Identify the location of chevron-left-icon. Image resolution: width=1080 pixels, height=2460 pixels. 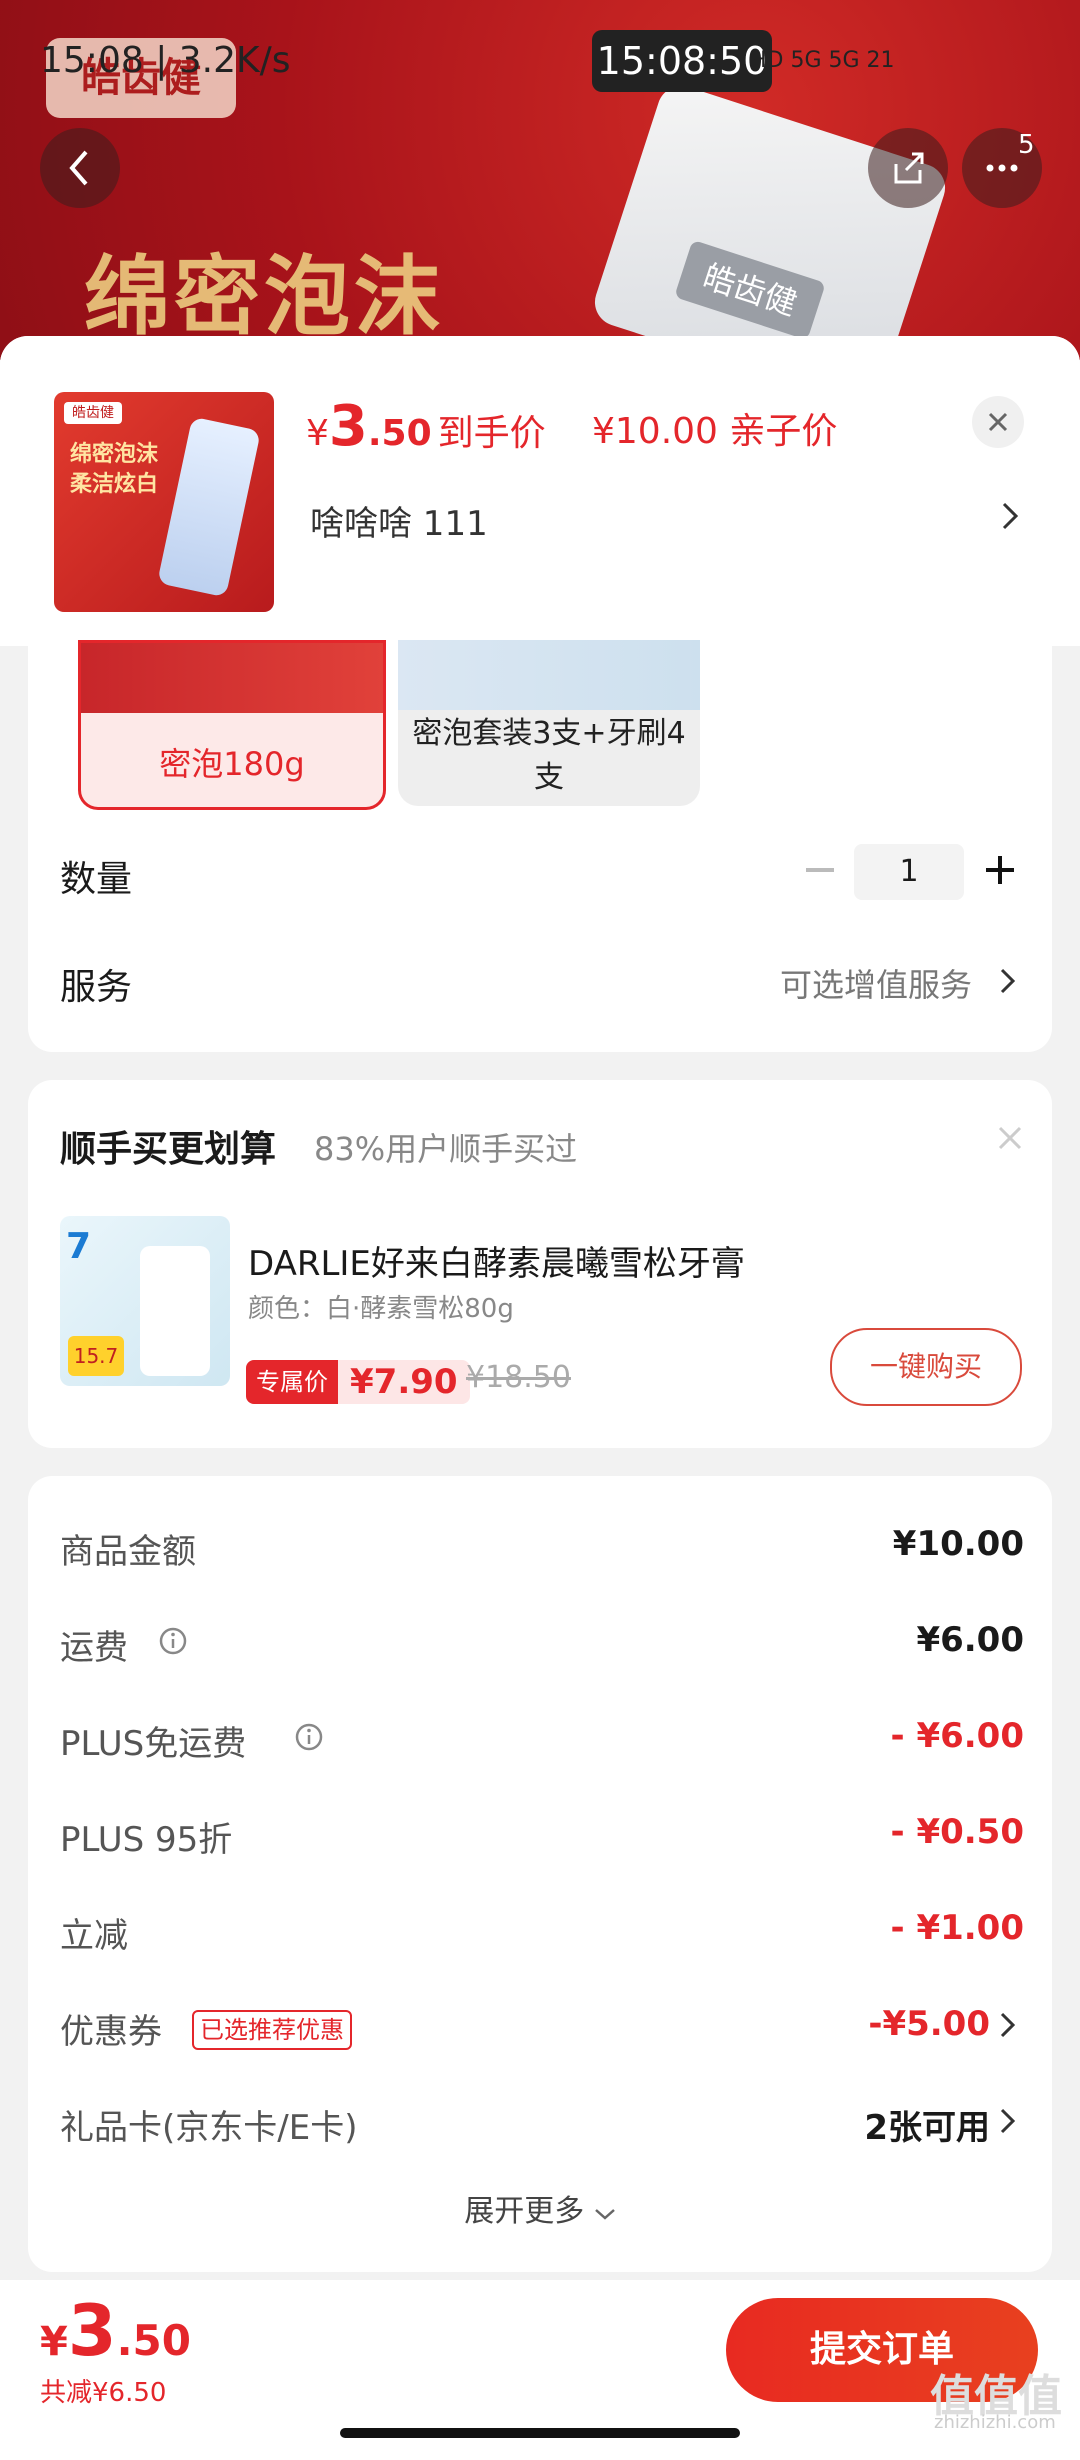
(78, 168).